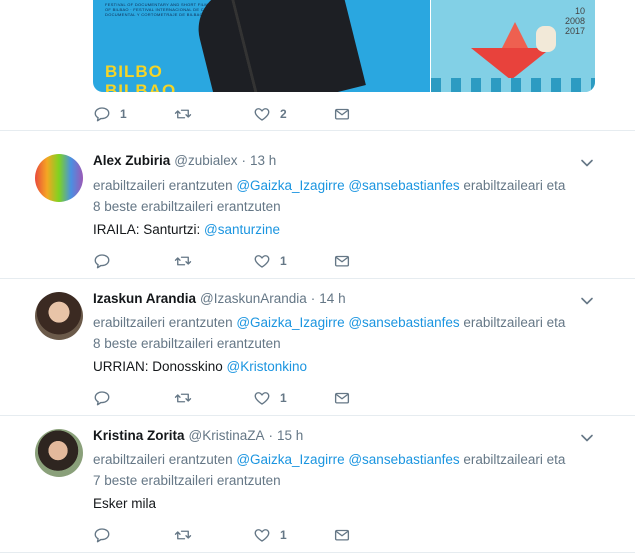 Image resolution: width=635 pixels, height=557 pixels. Describe the element at coordinates (123, 114) in the screenshot. I see `reply-count: 1` at that location.